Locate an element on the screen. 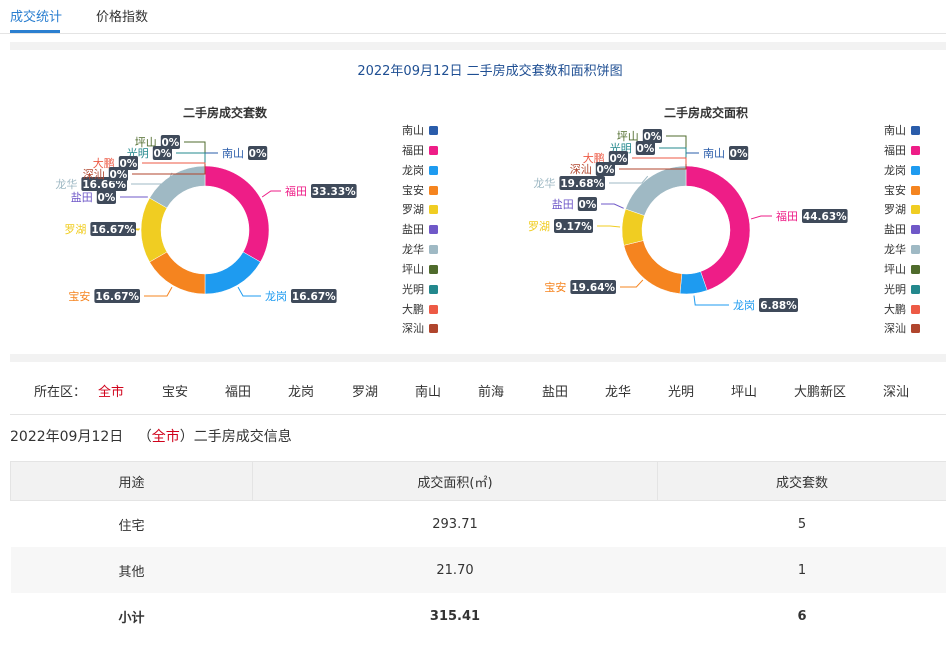 The height and width of the screenshot is (645, 946). table-cell: 5 is located at coordinates (802, 524).